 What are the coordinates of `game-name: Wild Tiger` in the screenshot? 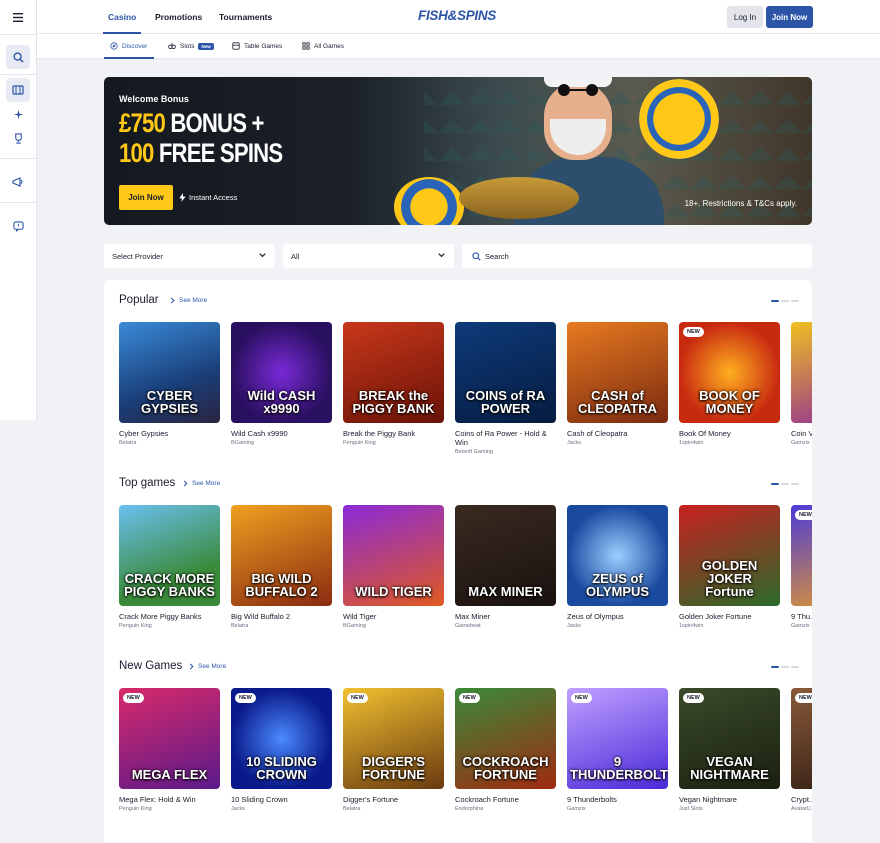 It's located at (393, 616).